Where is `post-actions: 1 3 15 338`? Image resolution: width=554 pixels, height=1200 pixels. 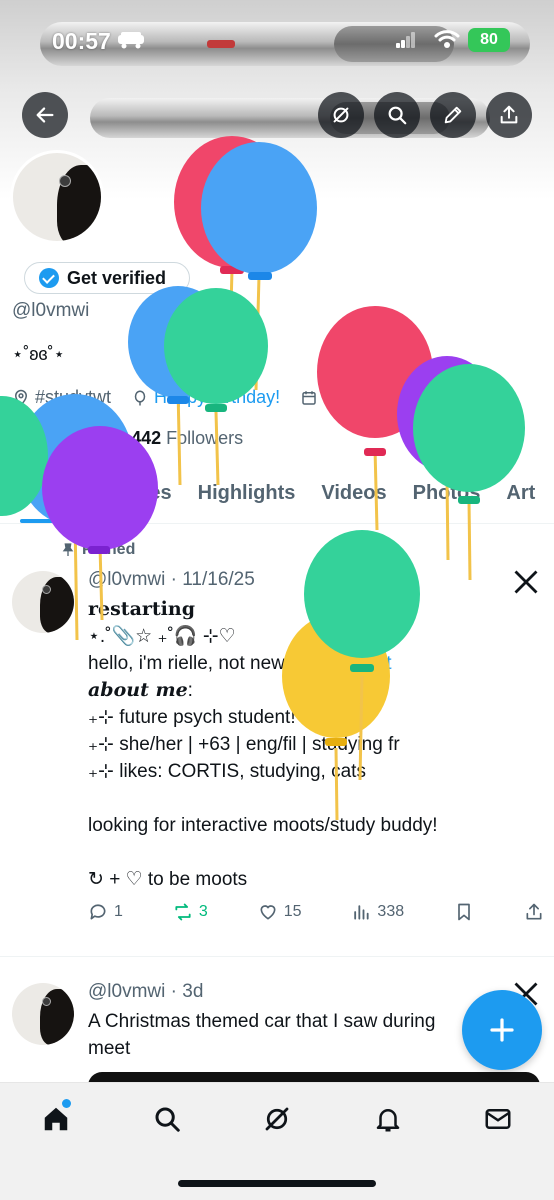 post-actions: 1 3 15 338 is located at coordinates (316, 912).